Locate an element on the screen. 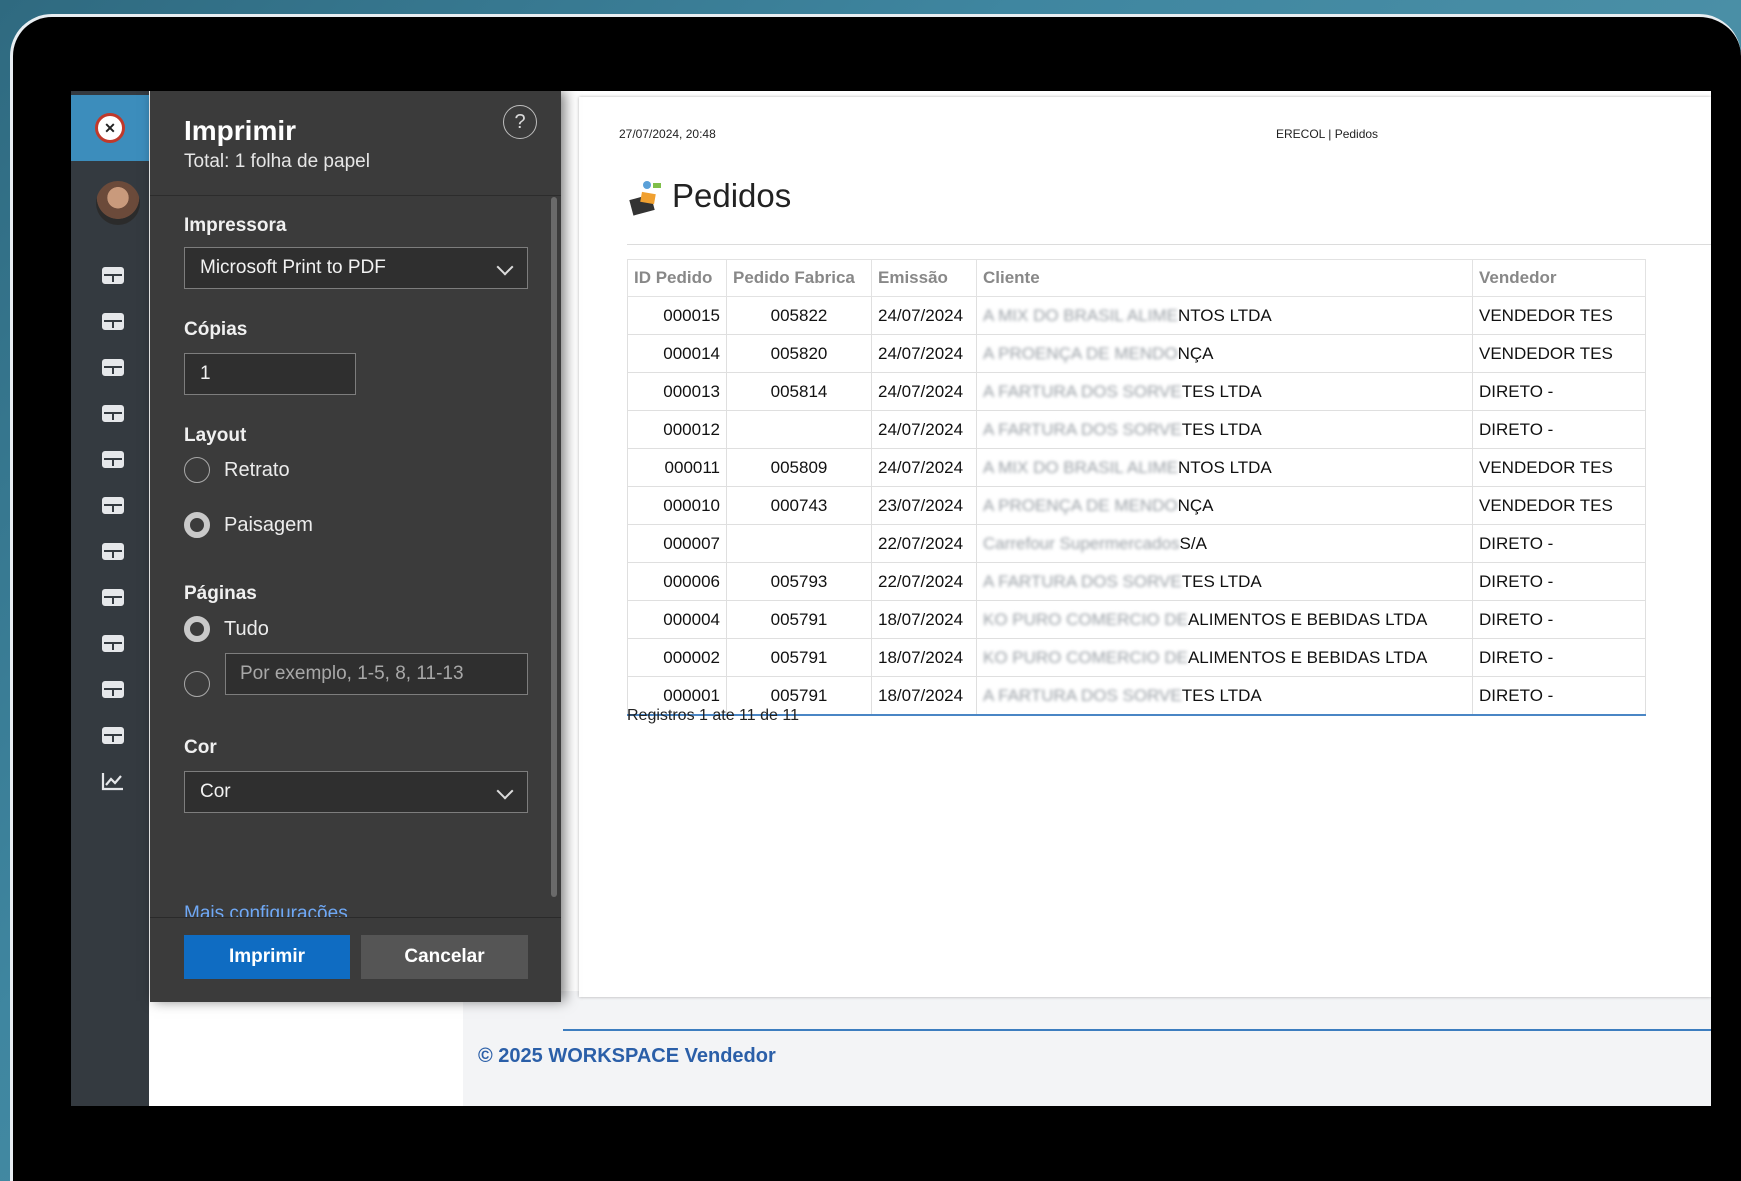 The image size is (1741, 1181). all-pages-label: Tudo is located at coordinates (246, 629).